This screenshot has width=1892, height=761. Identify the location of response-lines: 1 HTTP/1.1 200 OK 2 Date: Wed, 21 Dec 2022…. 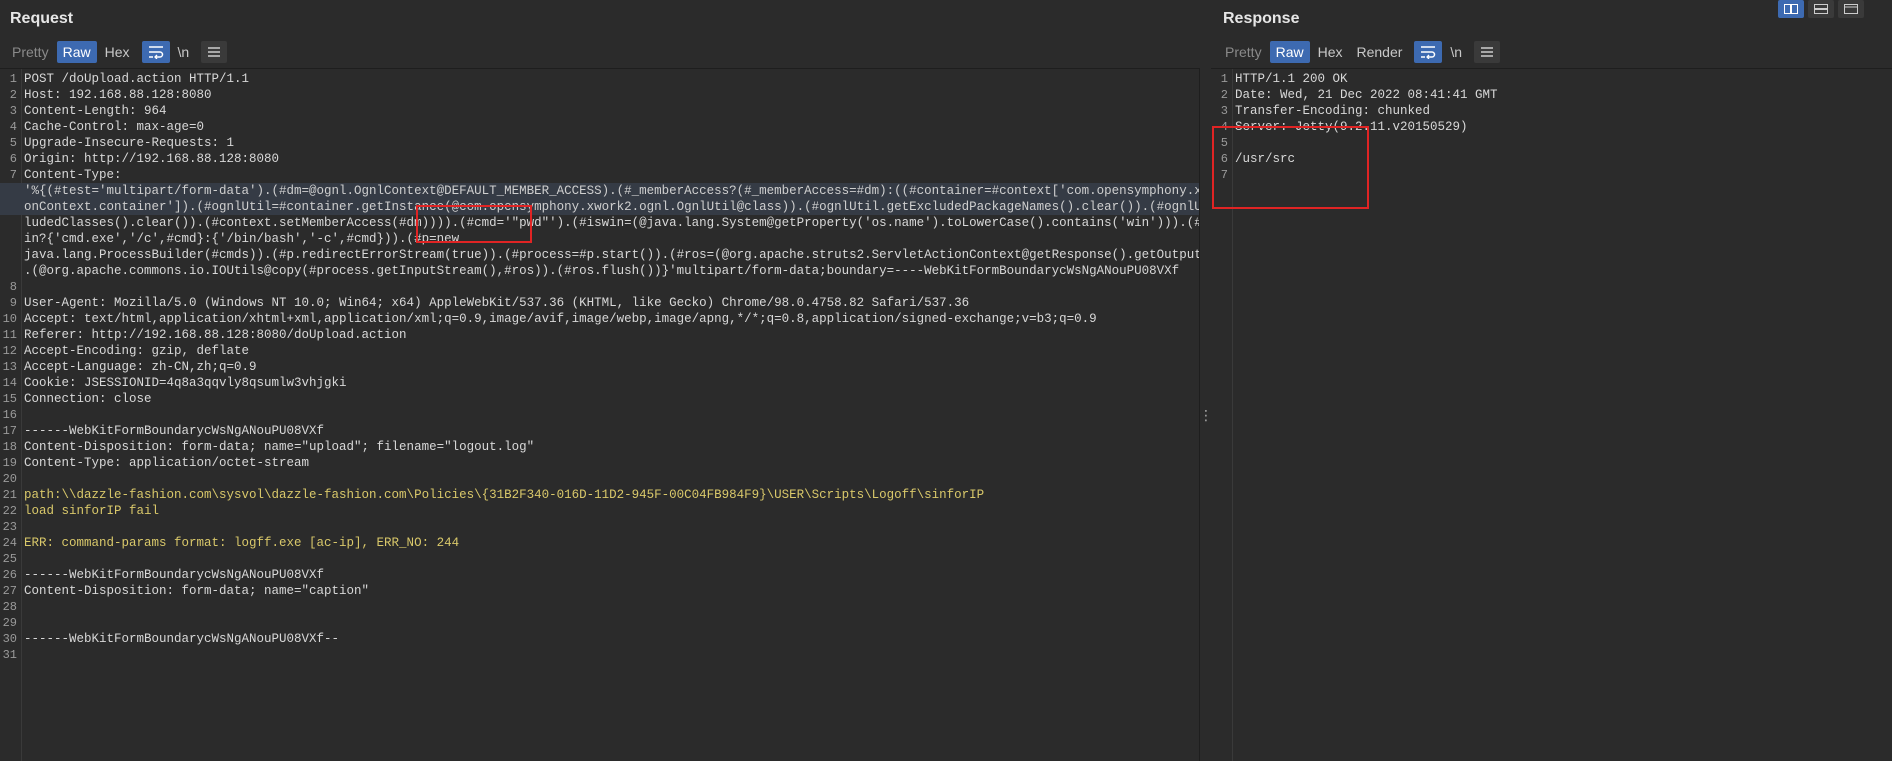
(1551, 127).